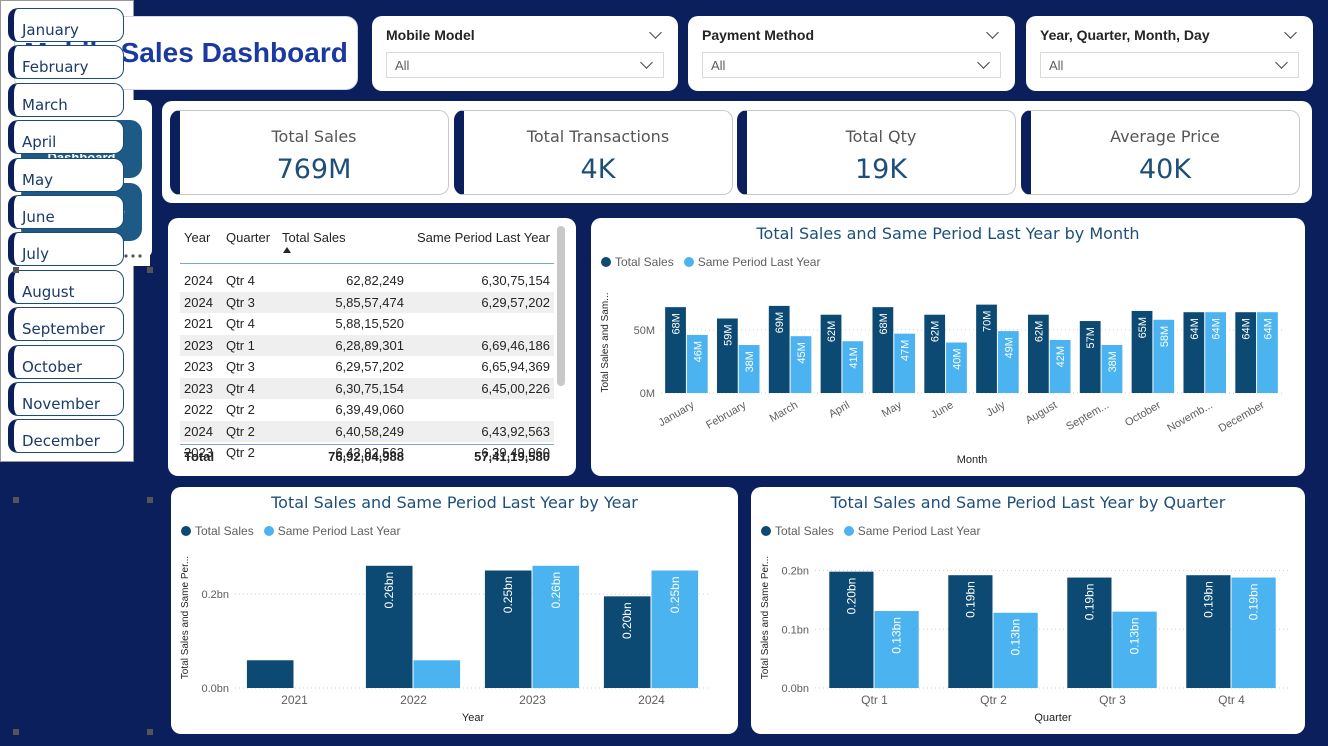 The width and height of the screenshot is (1328, 746). I want to click on month-item-december: December, so click(66, 436).